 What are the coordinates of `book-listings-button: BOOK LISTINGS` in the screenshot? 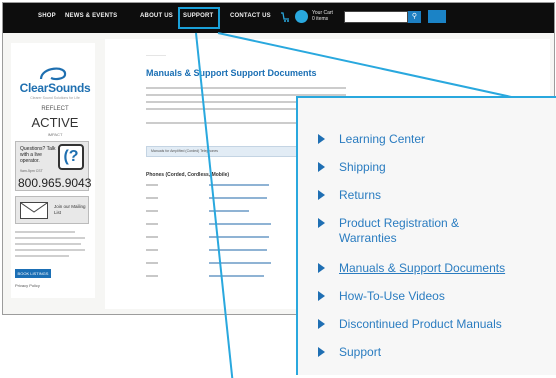 It's located at (33, 273).